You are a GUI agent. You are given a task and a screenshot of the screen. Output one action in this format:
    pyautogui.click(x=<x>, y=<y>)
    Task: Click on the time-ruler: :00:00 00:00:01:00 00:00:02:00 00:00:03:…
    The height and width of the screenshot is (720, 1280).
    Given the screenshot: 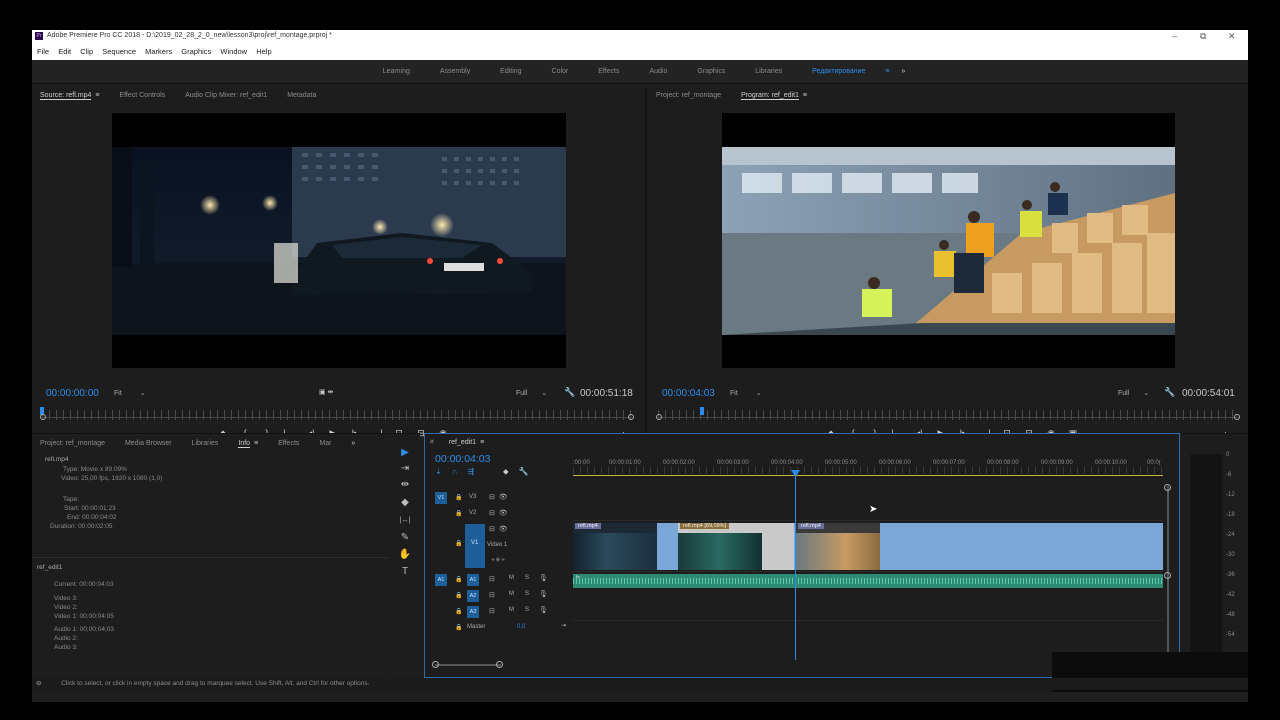 What is the action you would take?
    pyautogui.click(x=868, y=465)
    